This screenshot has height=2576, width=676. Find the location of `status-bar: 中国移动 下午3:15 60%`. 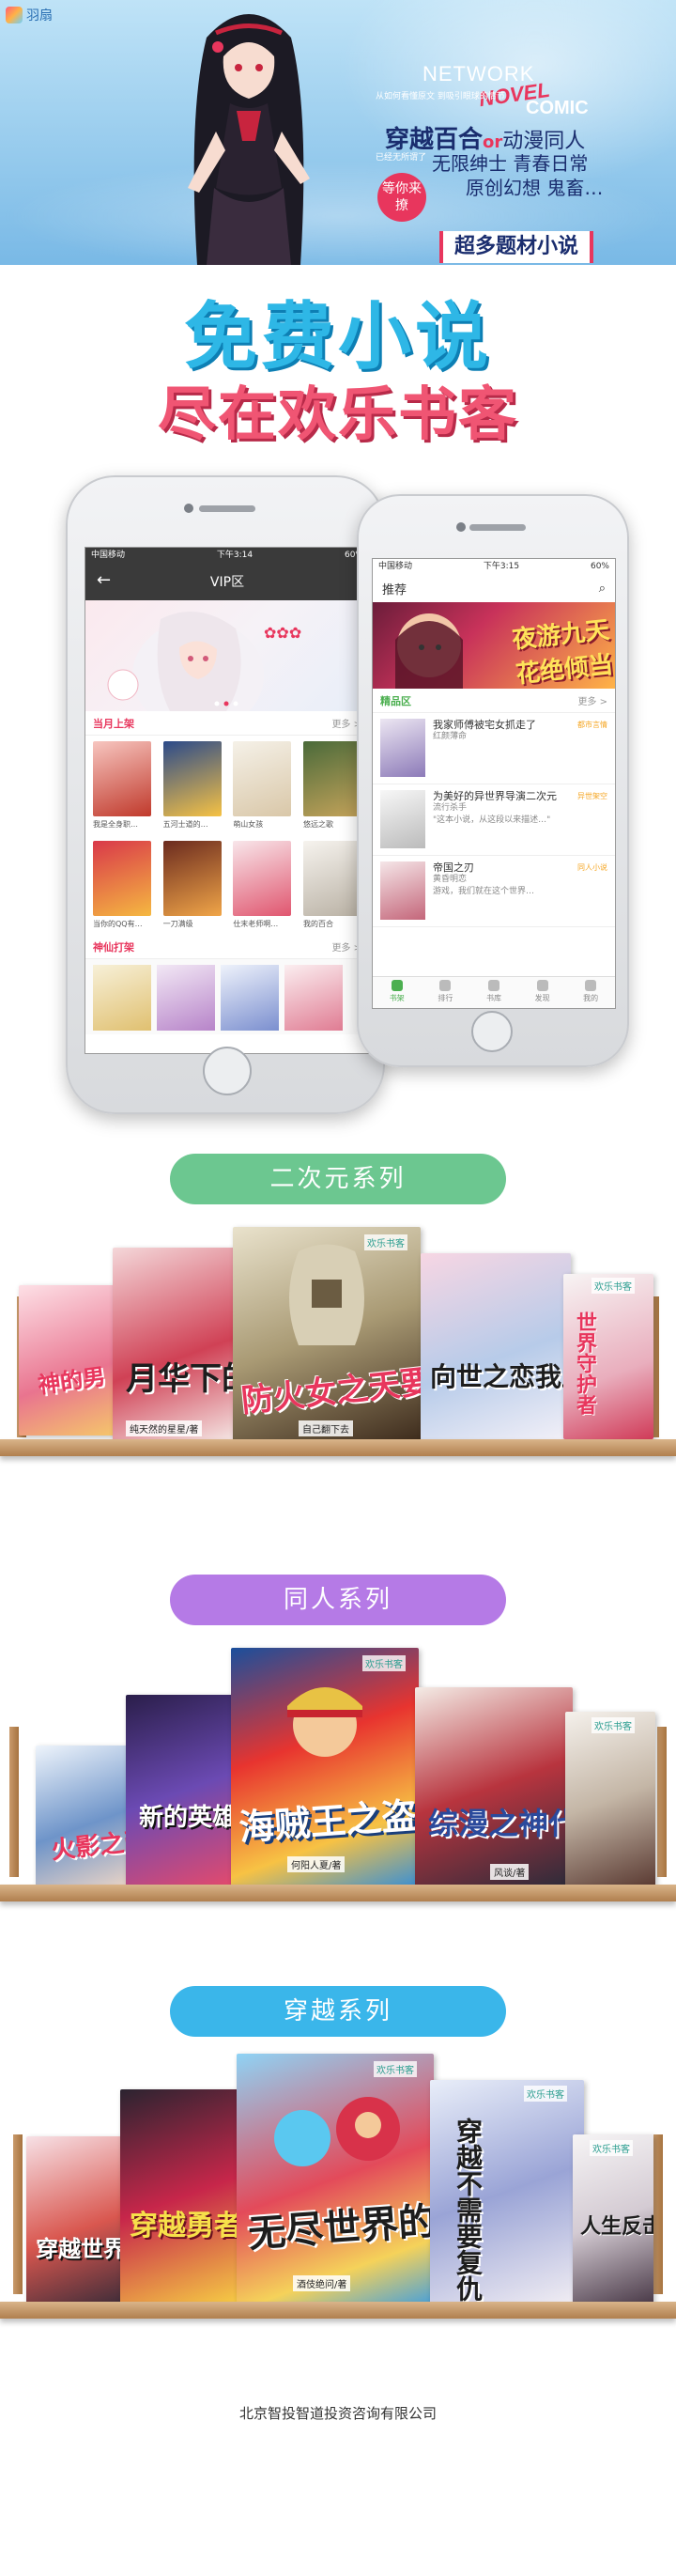

status-bar: 中国移动 下午3:15 60% is located at coordinates (494, 566).